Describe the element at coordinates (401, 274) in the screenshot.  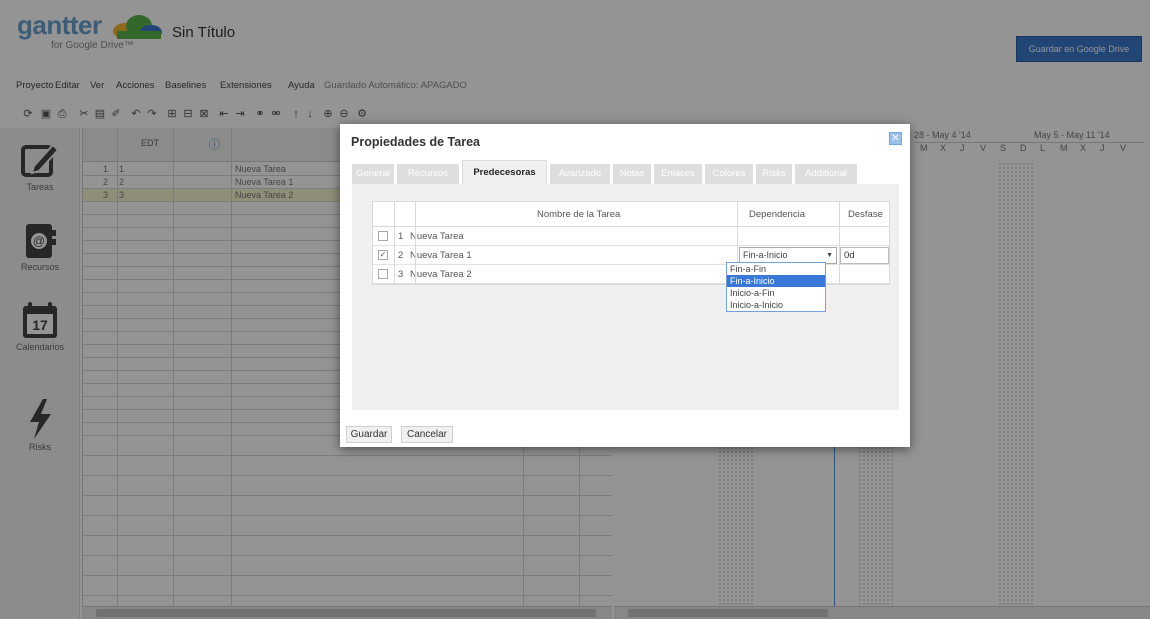
I see `predecessor-number: 3` at that location.